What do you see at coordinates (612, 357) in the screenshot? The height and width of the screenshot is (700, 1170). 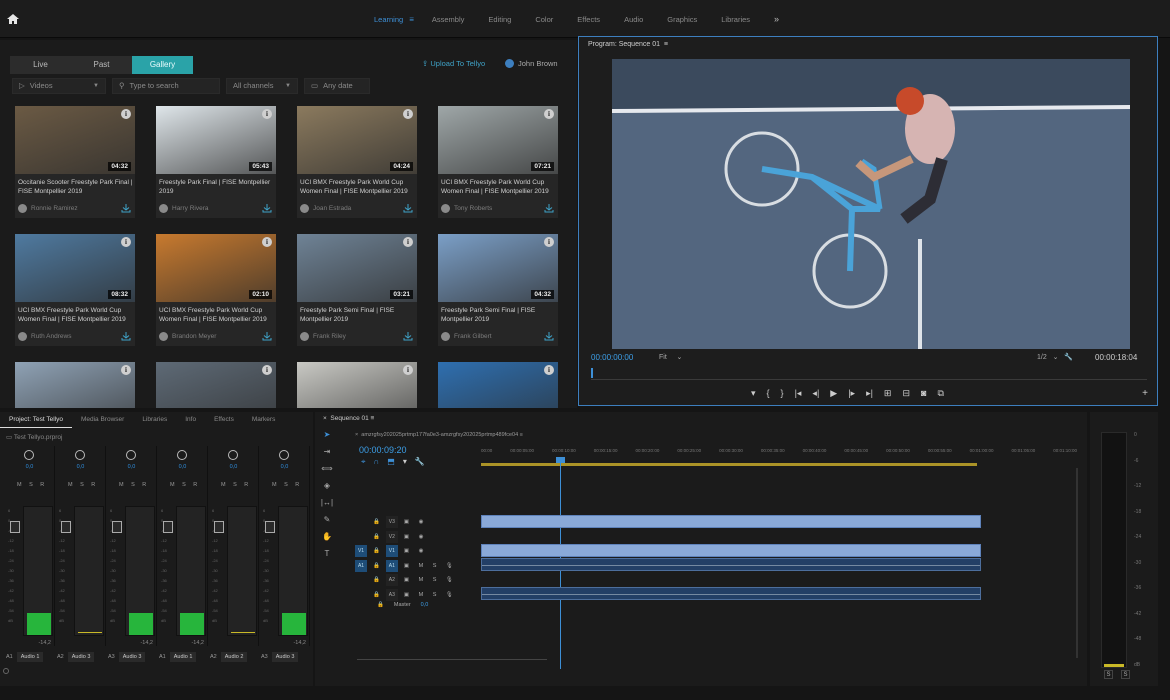 I see `playhead-timecode: 00:00:00:00` at bounding box center [612, 357].